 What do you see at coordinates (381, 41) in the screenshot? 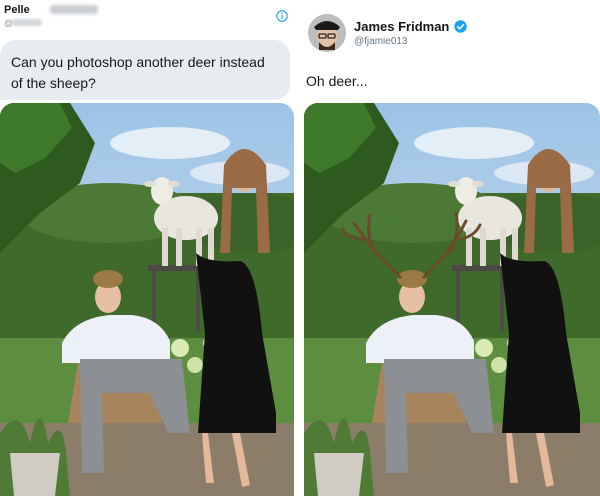
I see `user-handle: @fjamie013` at bounding box center [381, 41].